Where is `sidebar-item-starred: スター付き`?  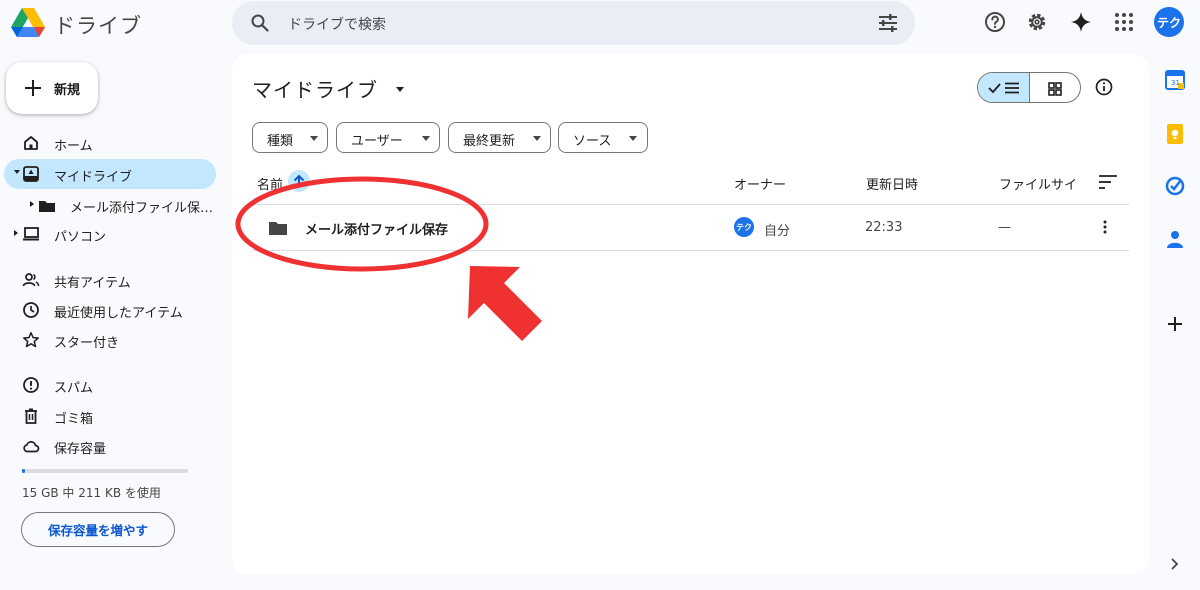
sidebar-item-starred: スター付き is located at coordinates (108, 340).